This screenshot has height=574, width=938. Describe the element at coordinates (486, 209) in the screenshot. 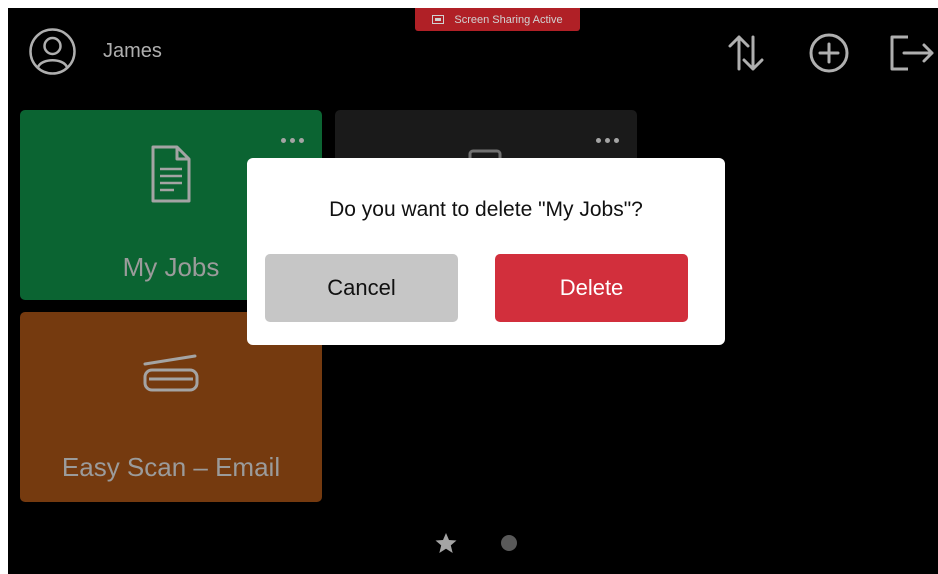

I see `dialog-message: Do you want to delete "My Jobs"?` at that location.